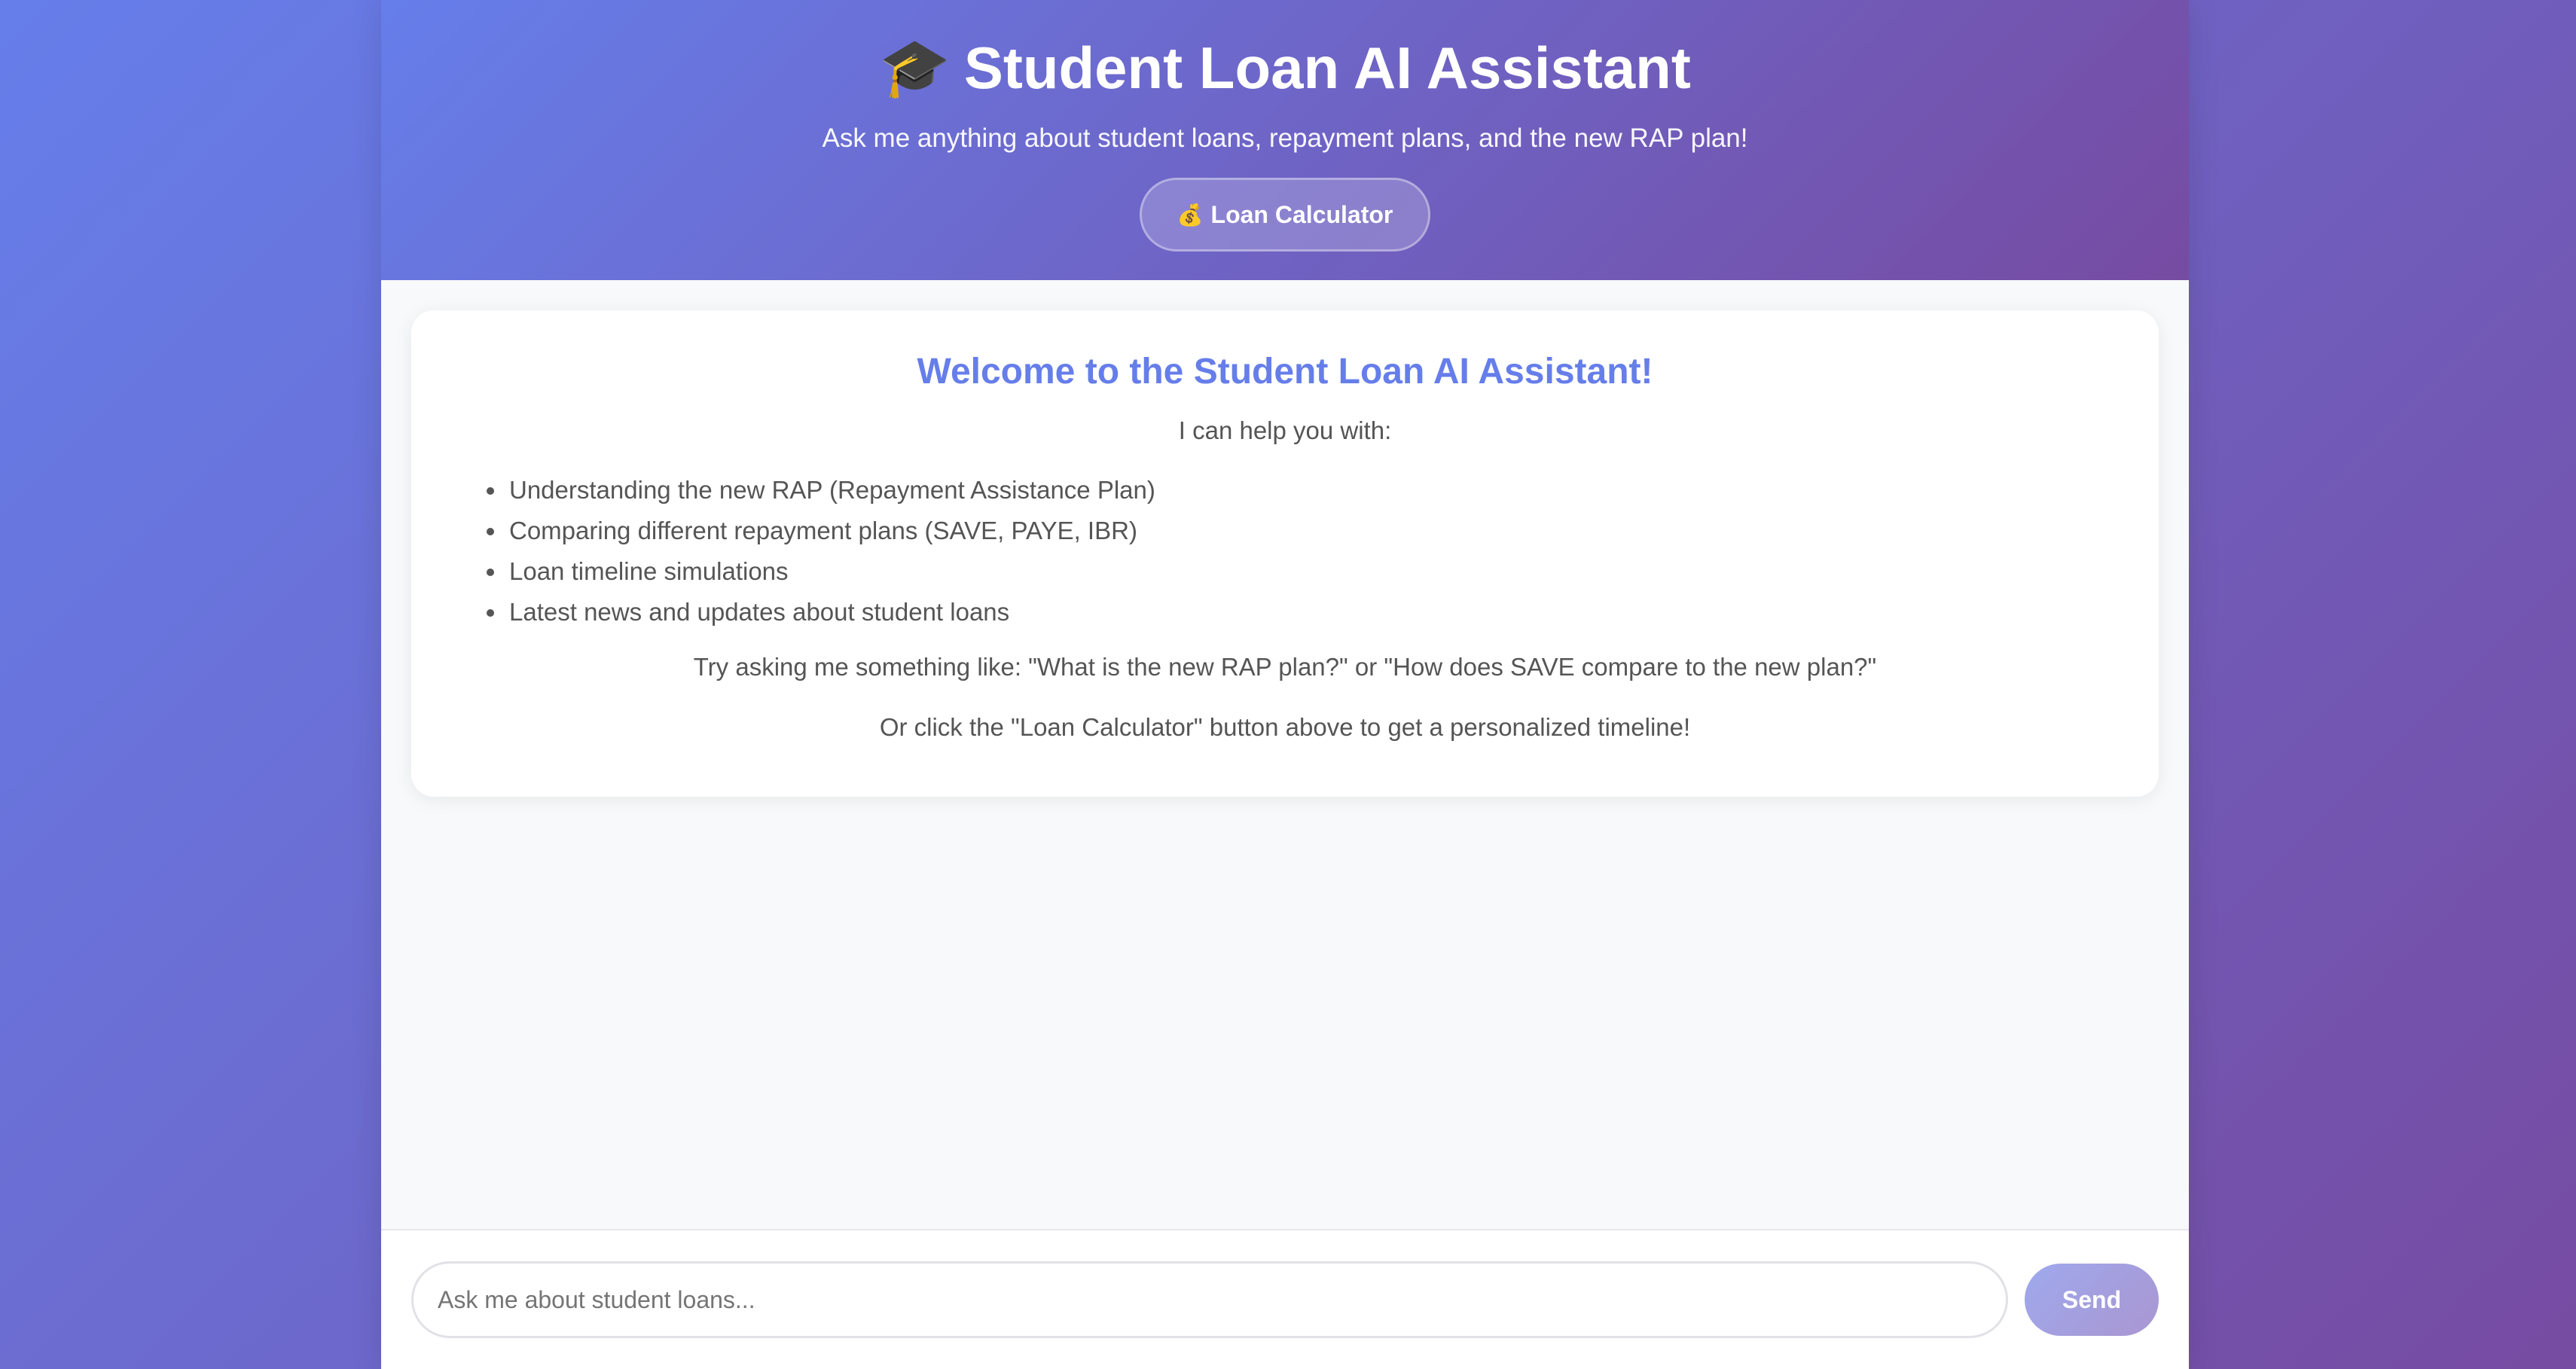 Image resolution: width=2576 pixels, height=1369 pixels. What do you see at coordinates (1327, 68) in the screenshot?
I see `page-title-text: Student Loan AI Assistant` at bounding box center [1327, 68].